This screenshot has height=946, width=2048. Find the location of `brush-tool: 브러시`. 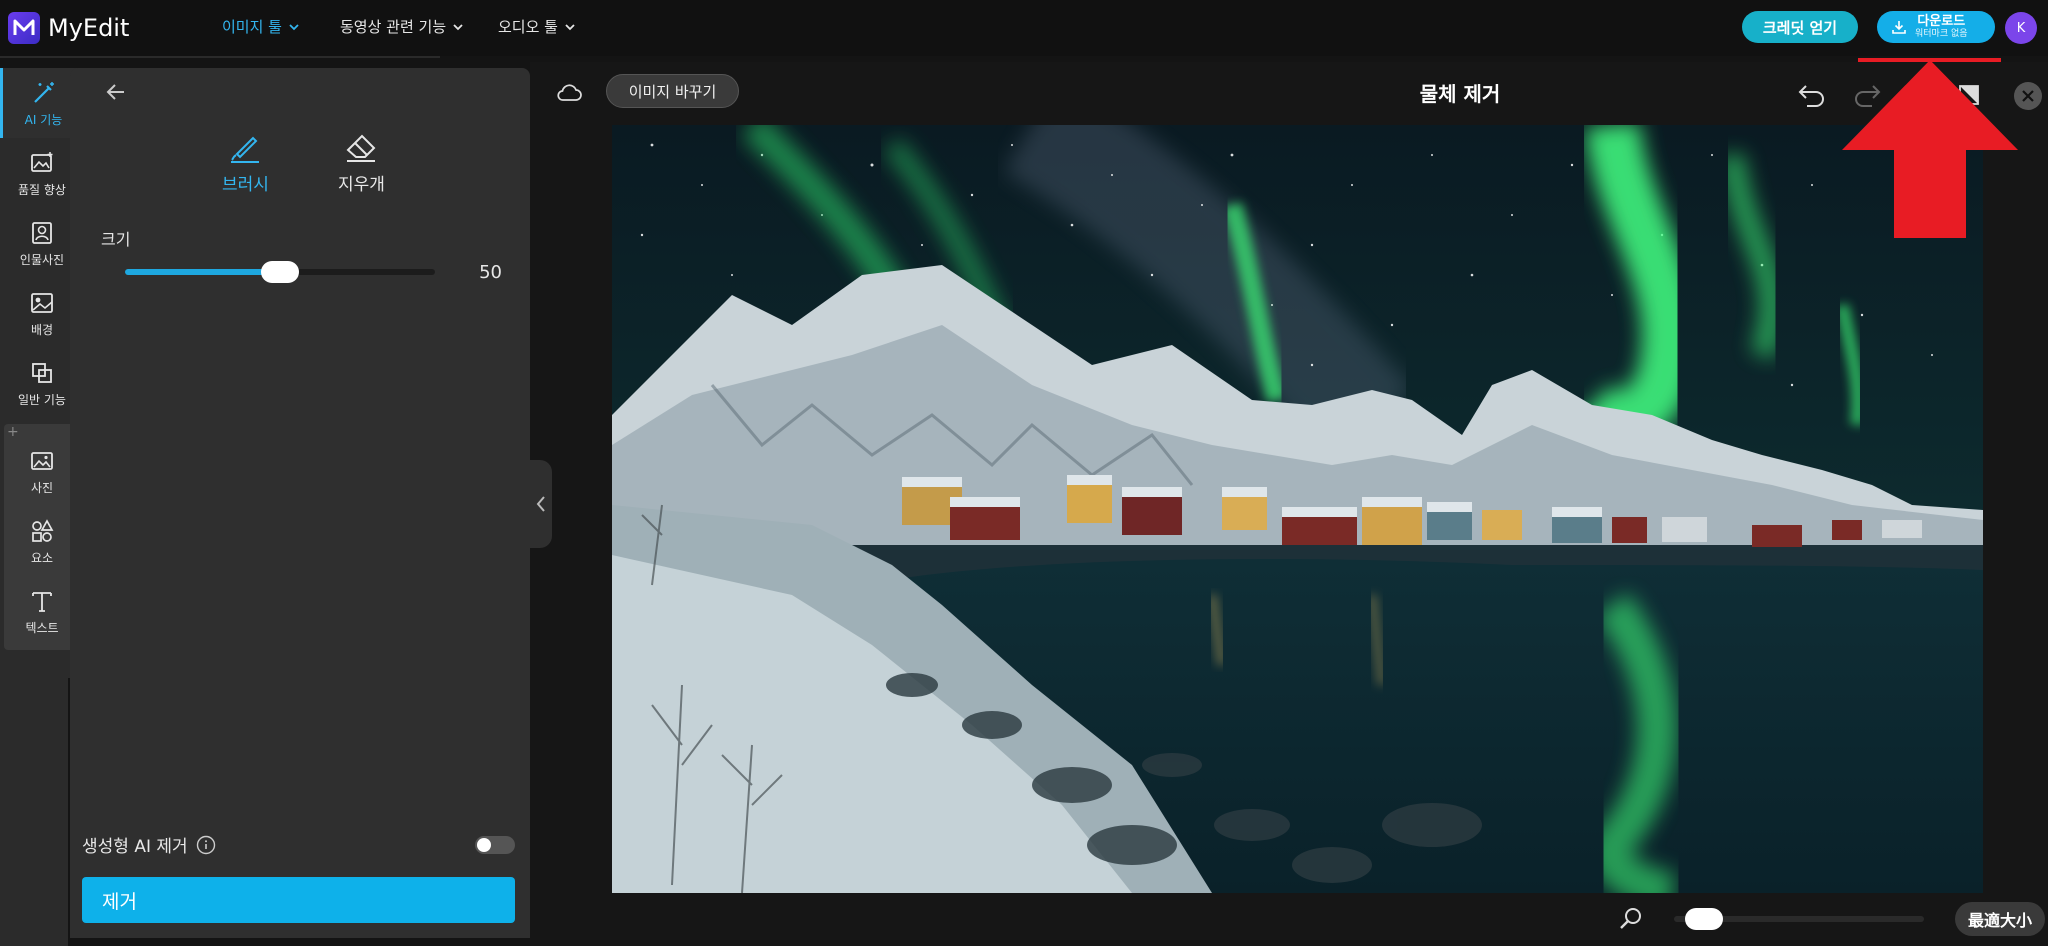

brush-tool: 브러시 is located at coordinates (245, 161).